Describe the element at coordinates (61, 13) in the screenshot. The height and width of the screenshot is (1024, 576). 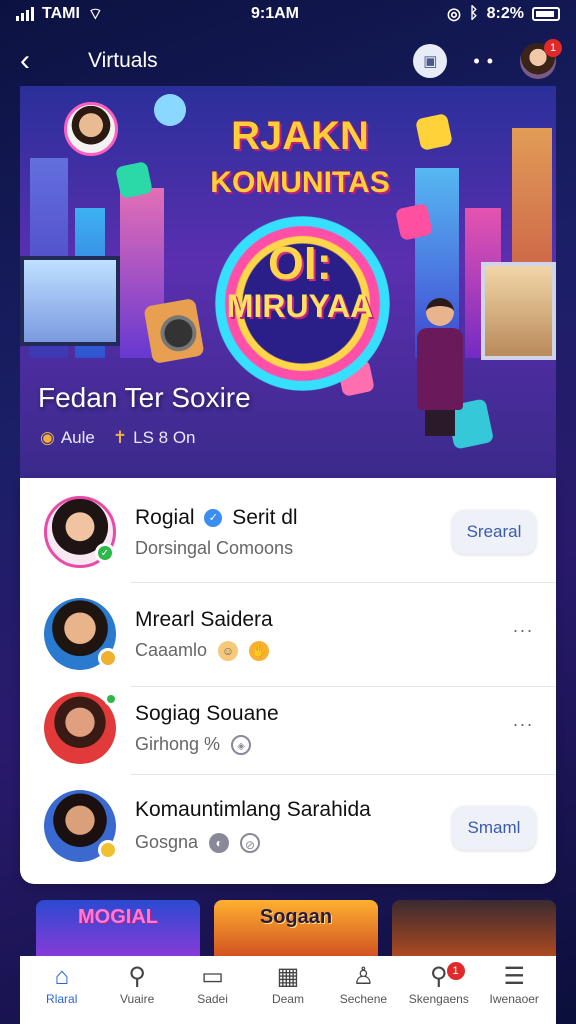
I see `carrier-label: TAMI` at that location.